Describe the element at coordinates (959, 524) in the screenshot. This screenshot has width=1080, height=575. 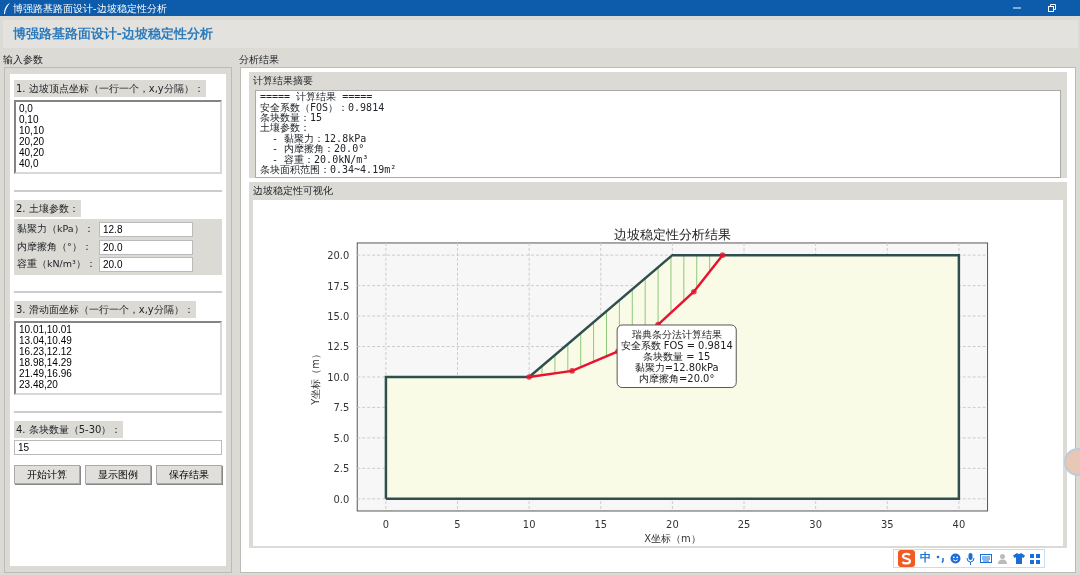
I see `x-tick-label: 40` at that location.